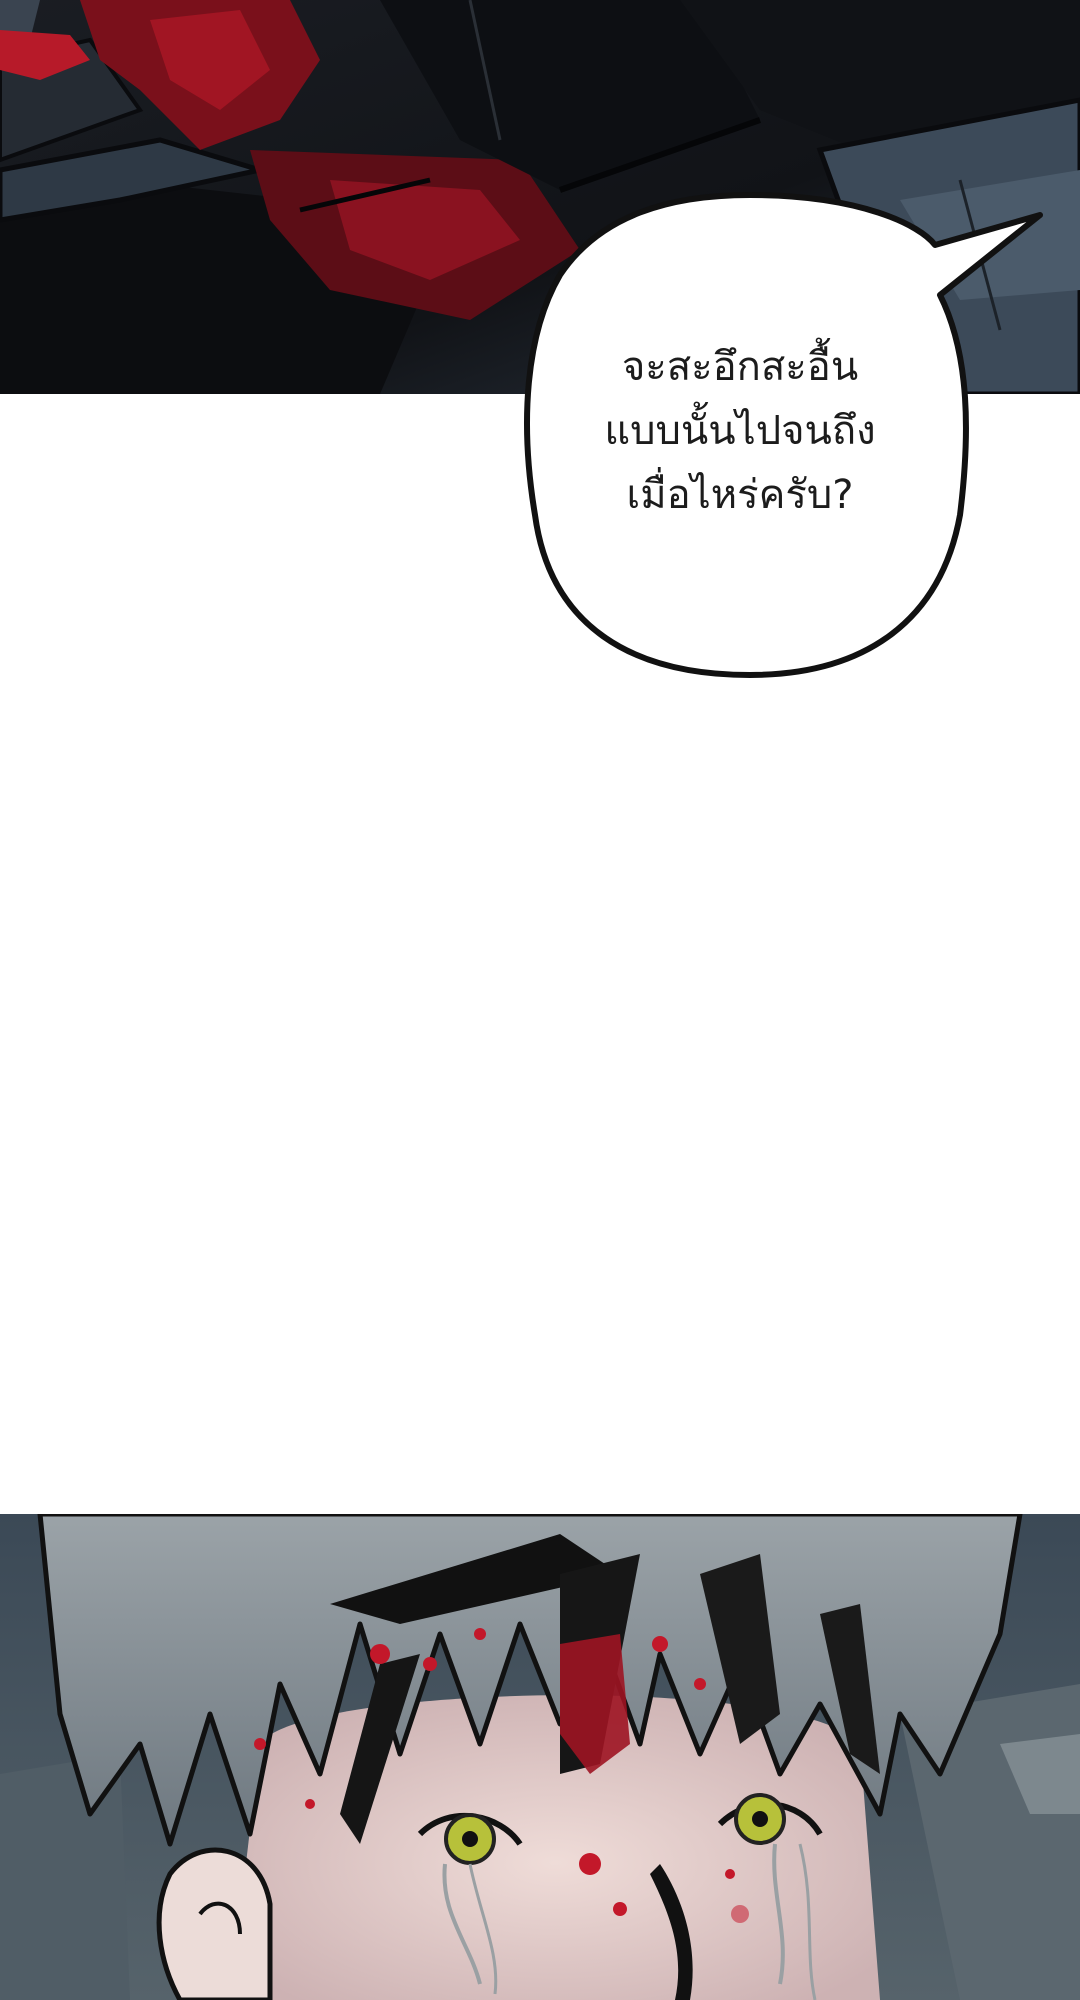 Image resolution: width=1080 pixels, height=2000 pixels. Describe the element at coordinates (740, 495) in the screenshot. I see `speech-line-3: เมื่อไหร่ครับ?` at that location.